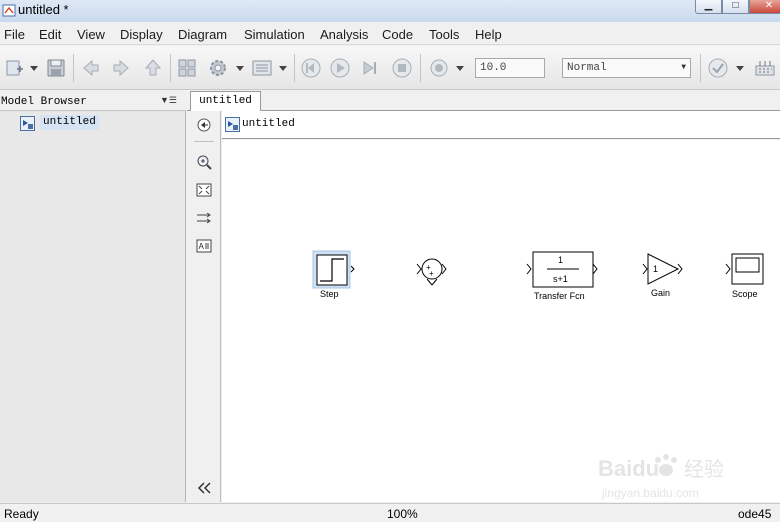 The image size is (780, 522). Describe the element at coordinates (745, 294) in the screenshot. I see `scope-block-label: Scope` at that location.